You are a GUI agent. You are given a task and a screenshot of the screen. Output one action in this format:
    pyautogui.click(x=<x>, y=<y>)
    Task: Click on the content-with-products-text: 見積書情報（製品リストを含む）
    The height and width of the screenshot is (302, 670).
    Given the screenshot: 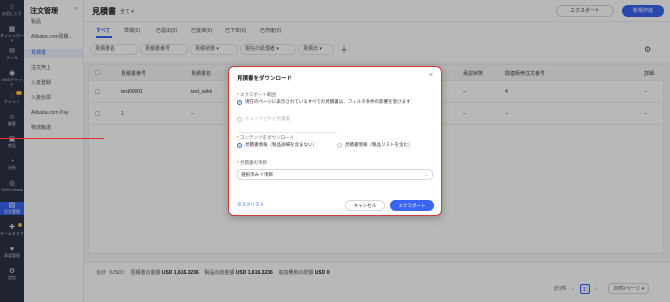 What is the action you would take?
    pyautogui.click(x=379, y=144)
    